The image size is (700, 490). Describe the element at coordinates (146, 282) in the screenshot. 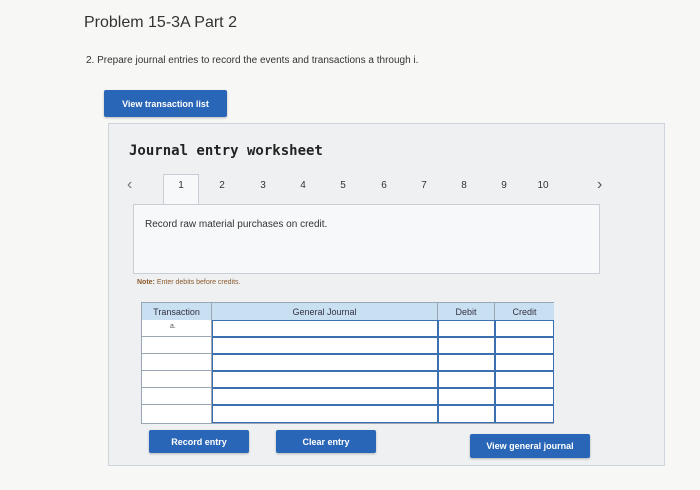

I see `note-label: Note:` at that location.